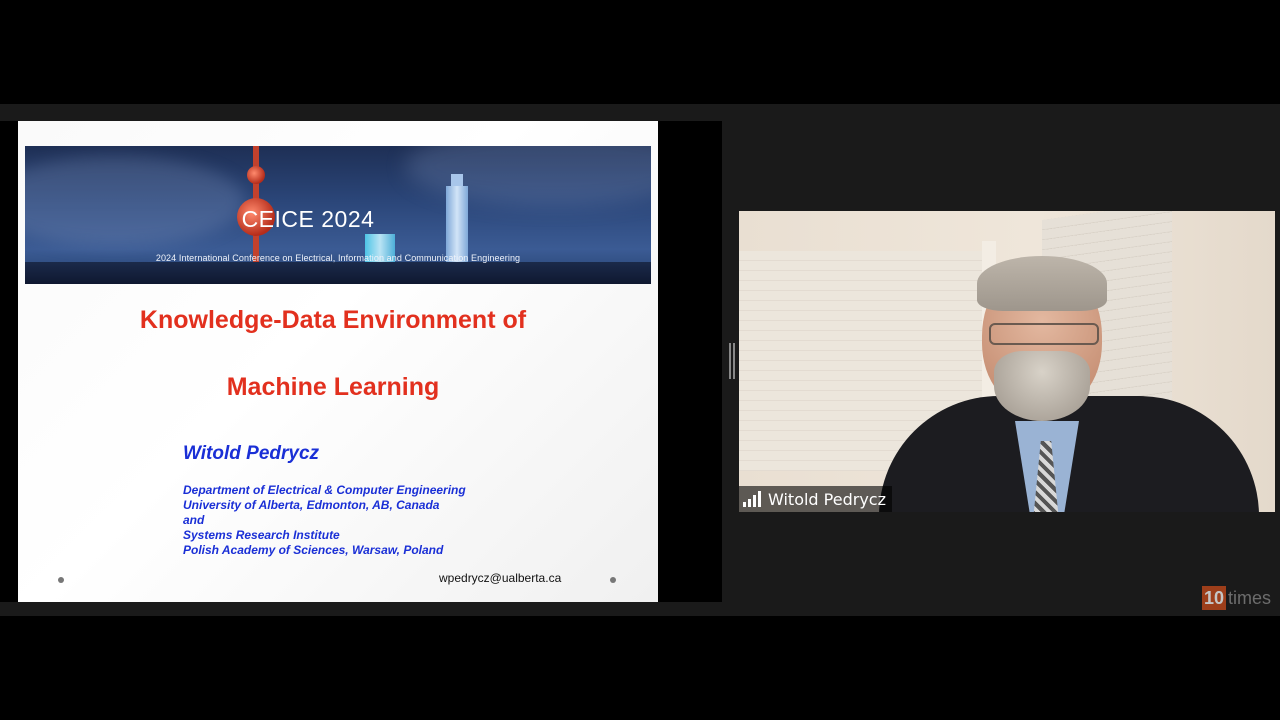 The image size is (1280, 720). Describe the element at coordinates (308, 219) in the screenshot. I see `banner-title: CEICE 2024` at that location.